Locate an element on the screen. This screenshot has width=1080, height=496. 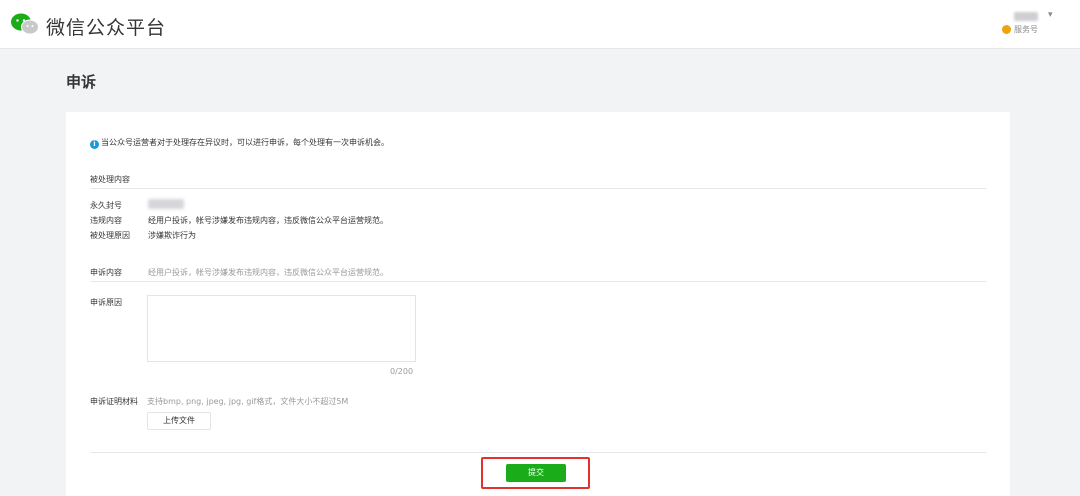
appeal-reason-textarea is located at coordinates (281, 328).